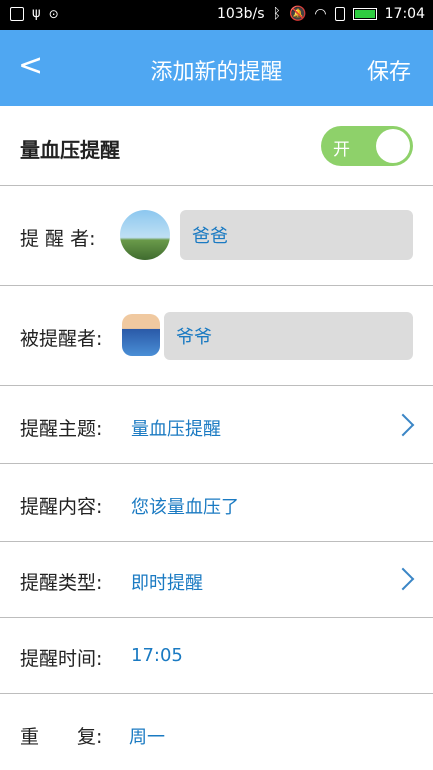 This screenshot has width=433, height=770. I want to click on time-value: 17:05, so click(157, 655).